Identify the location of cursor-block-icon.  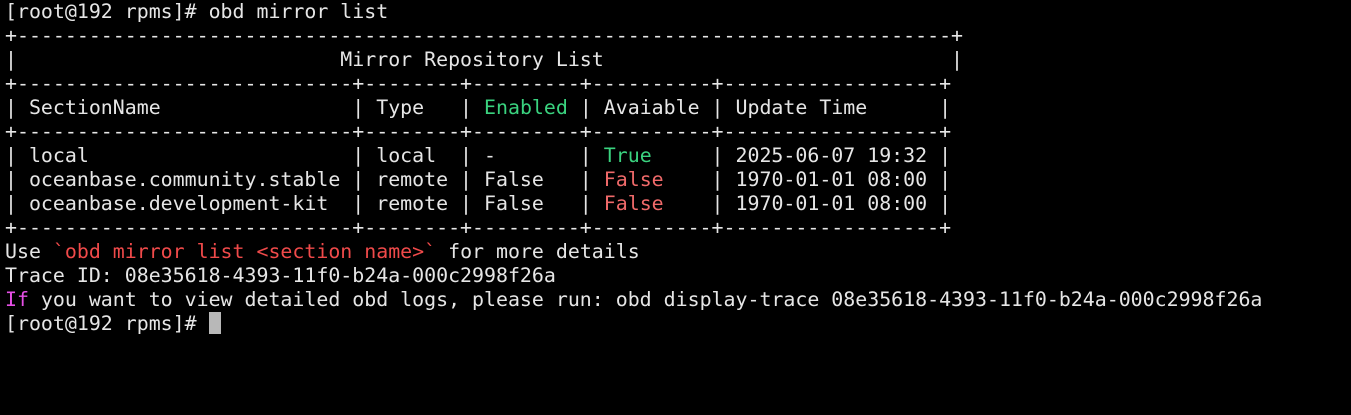
(214, 323).